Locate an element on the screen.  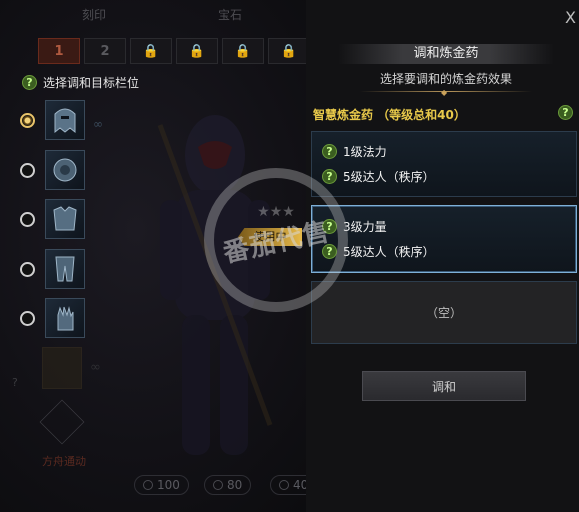
stat-value: 80 is located at coordinates (235, 485).